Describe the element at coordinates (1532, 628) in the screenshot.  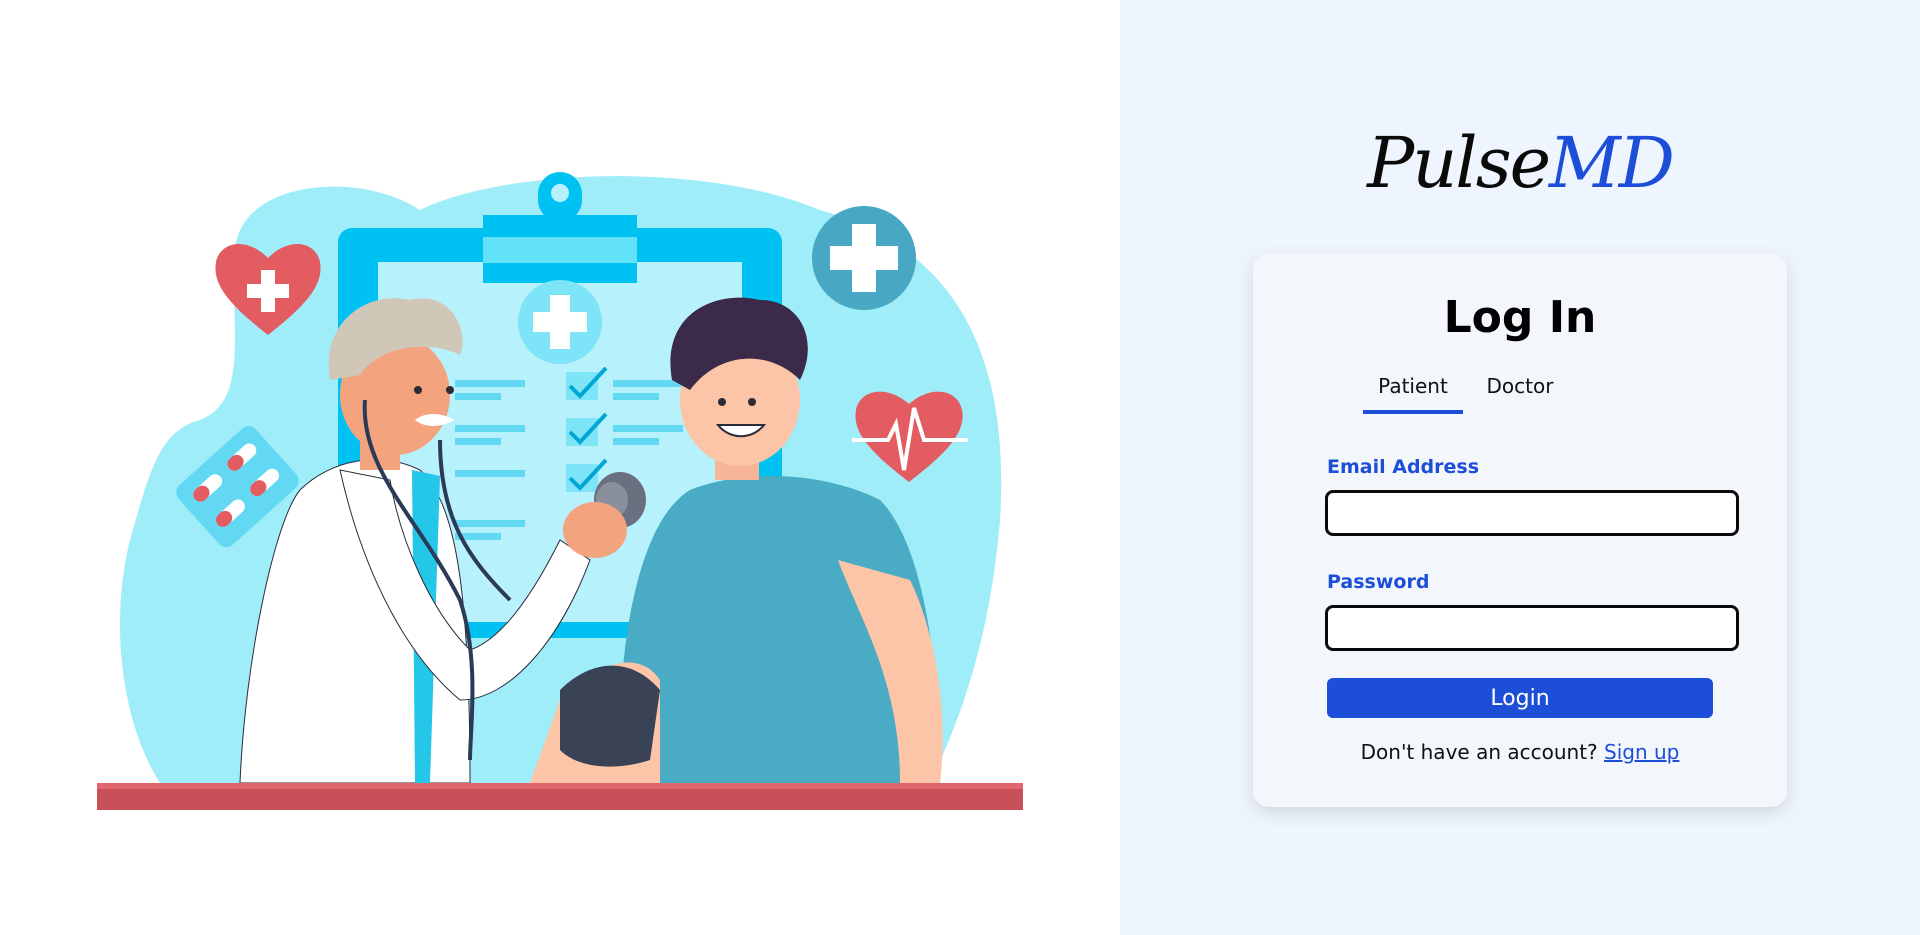
I see `password-field` at that location.